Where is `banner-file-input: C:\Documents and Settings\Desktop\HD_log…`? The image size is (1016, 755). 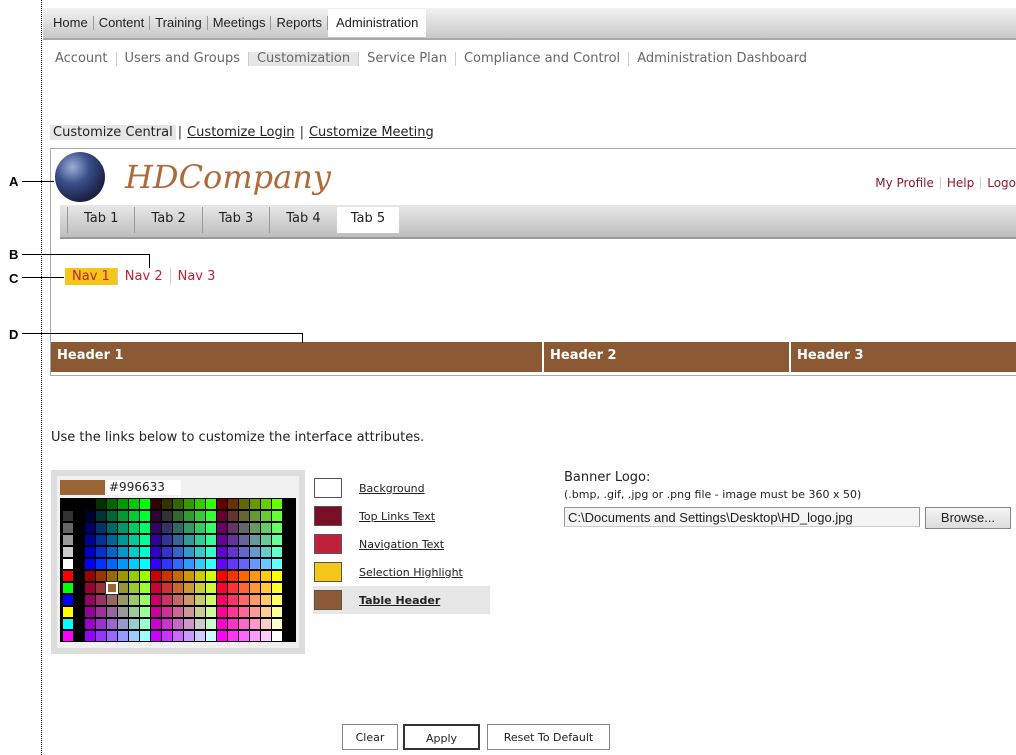 banner-file-input: C:\Documents and Settings\Desktop\HD_log… is located at coordinates (742, 517).